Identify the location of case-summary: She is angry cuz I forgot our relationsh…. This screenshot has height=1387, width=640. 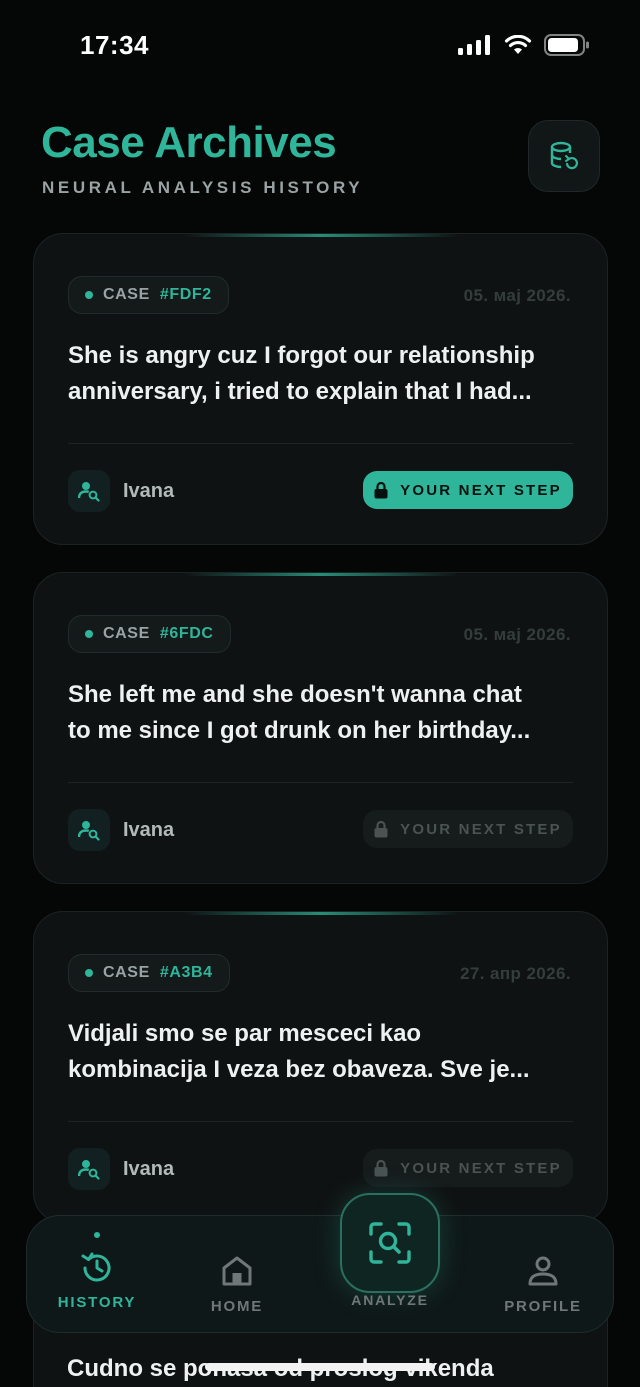
(328, 374).